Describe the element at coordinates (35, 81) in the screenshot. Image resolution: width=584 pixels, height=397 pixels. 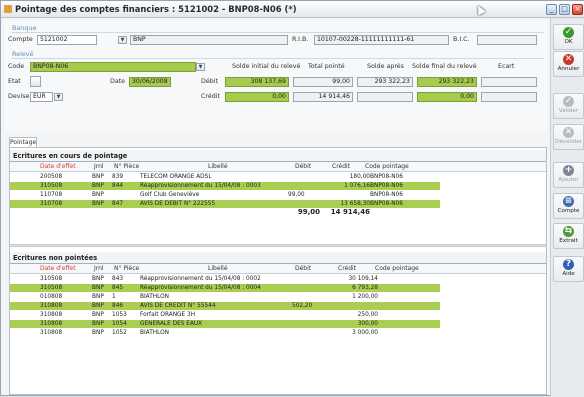
I see `etat-checkbox` at that location.